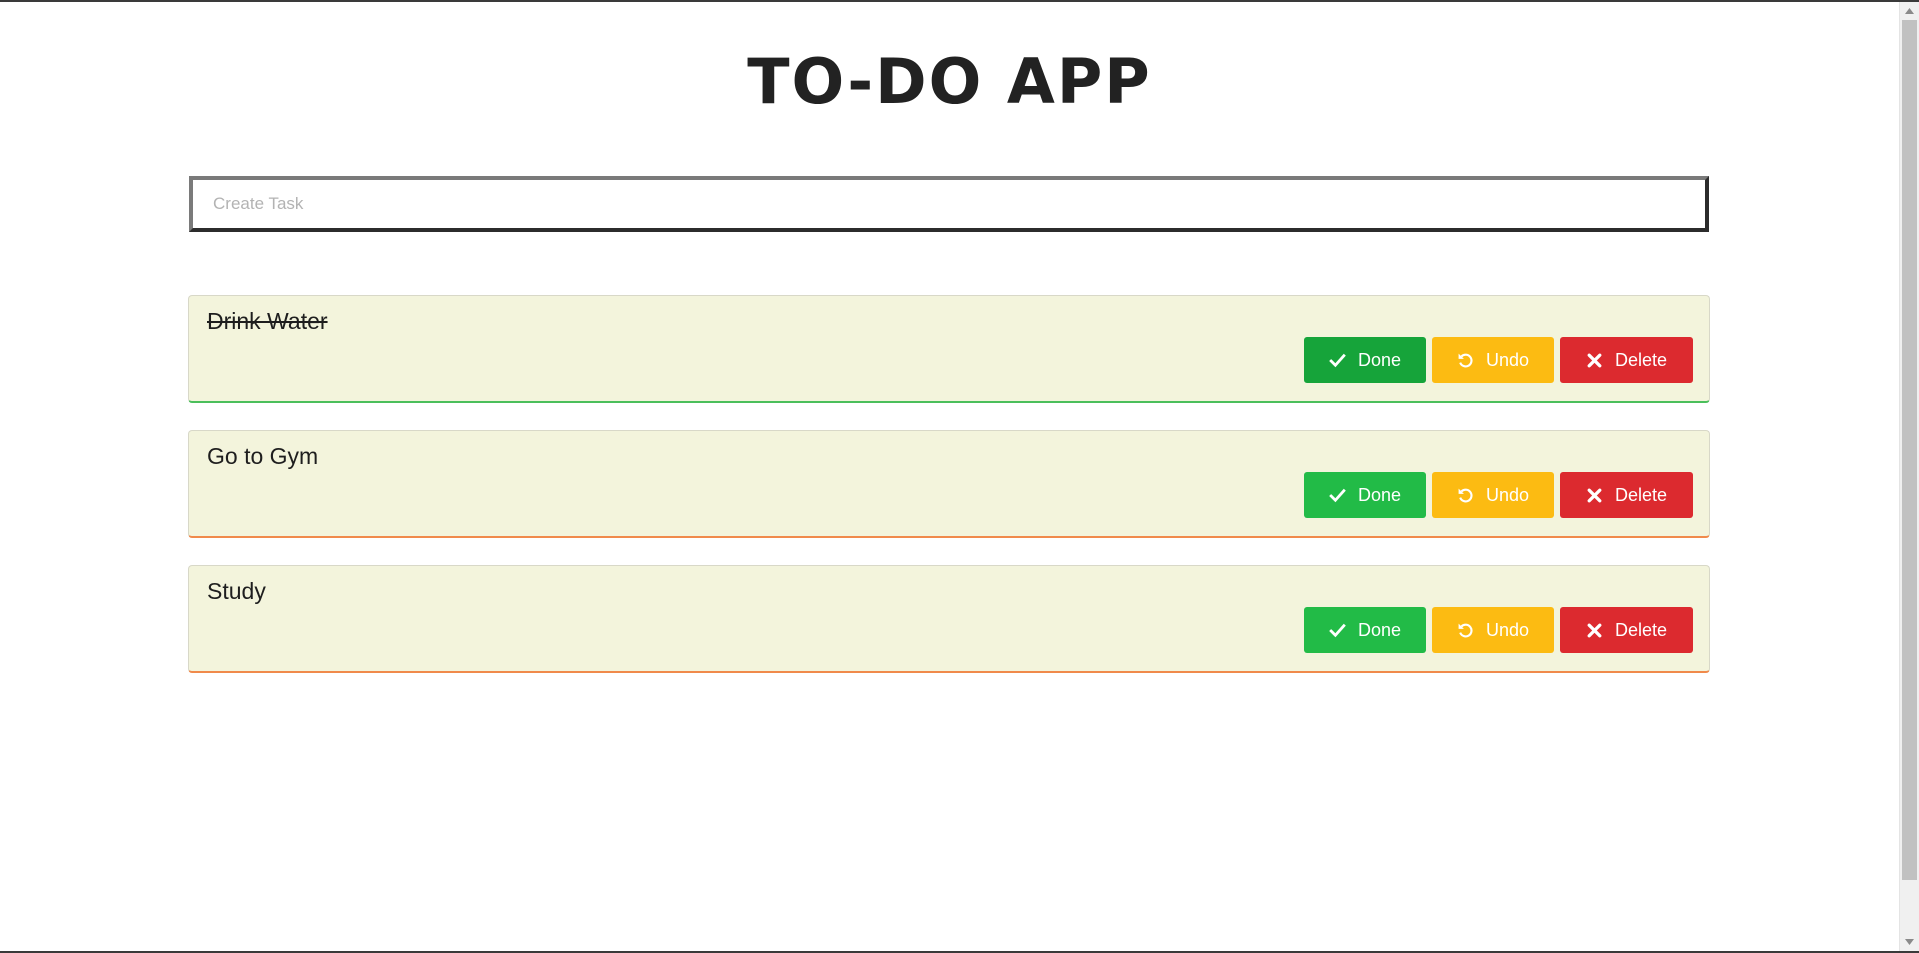 The width and height of the screenshot is (1919, 953). I want to click on scrollbar-thumb, so click(1909, 450).